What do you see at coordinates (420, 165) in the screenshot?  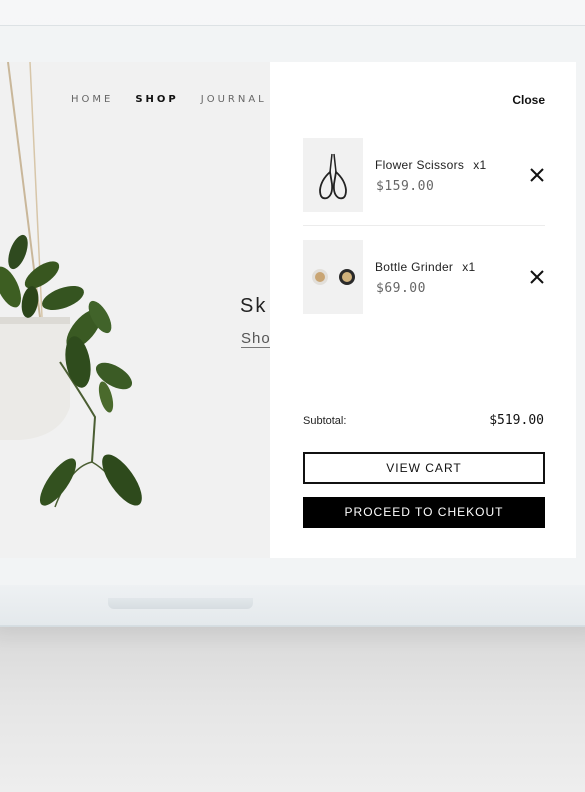 I see `cart-item-title: Flower Scissors` at bounding box center [420, 165].